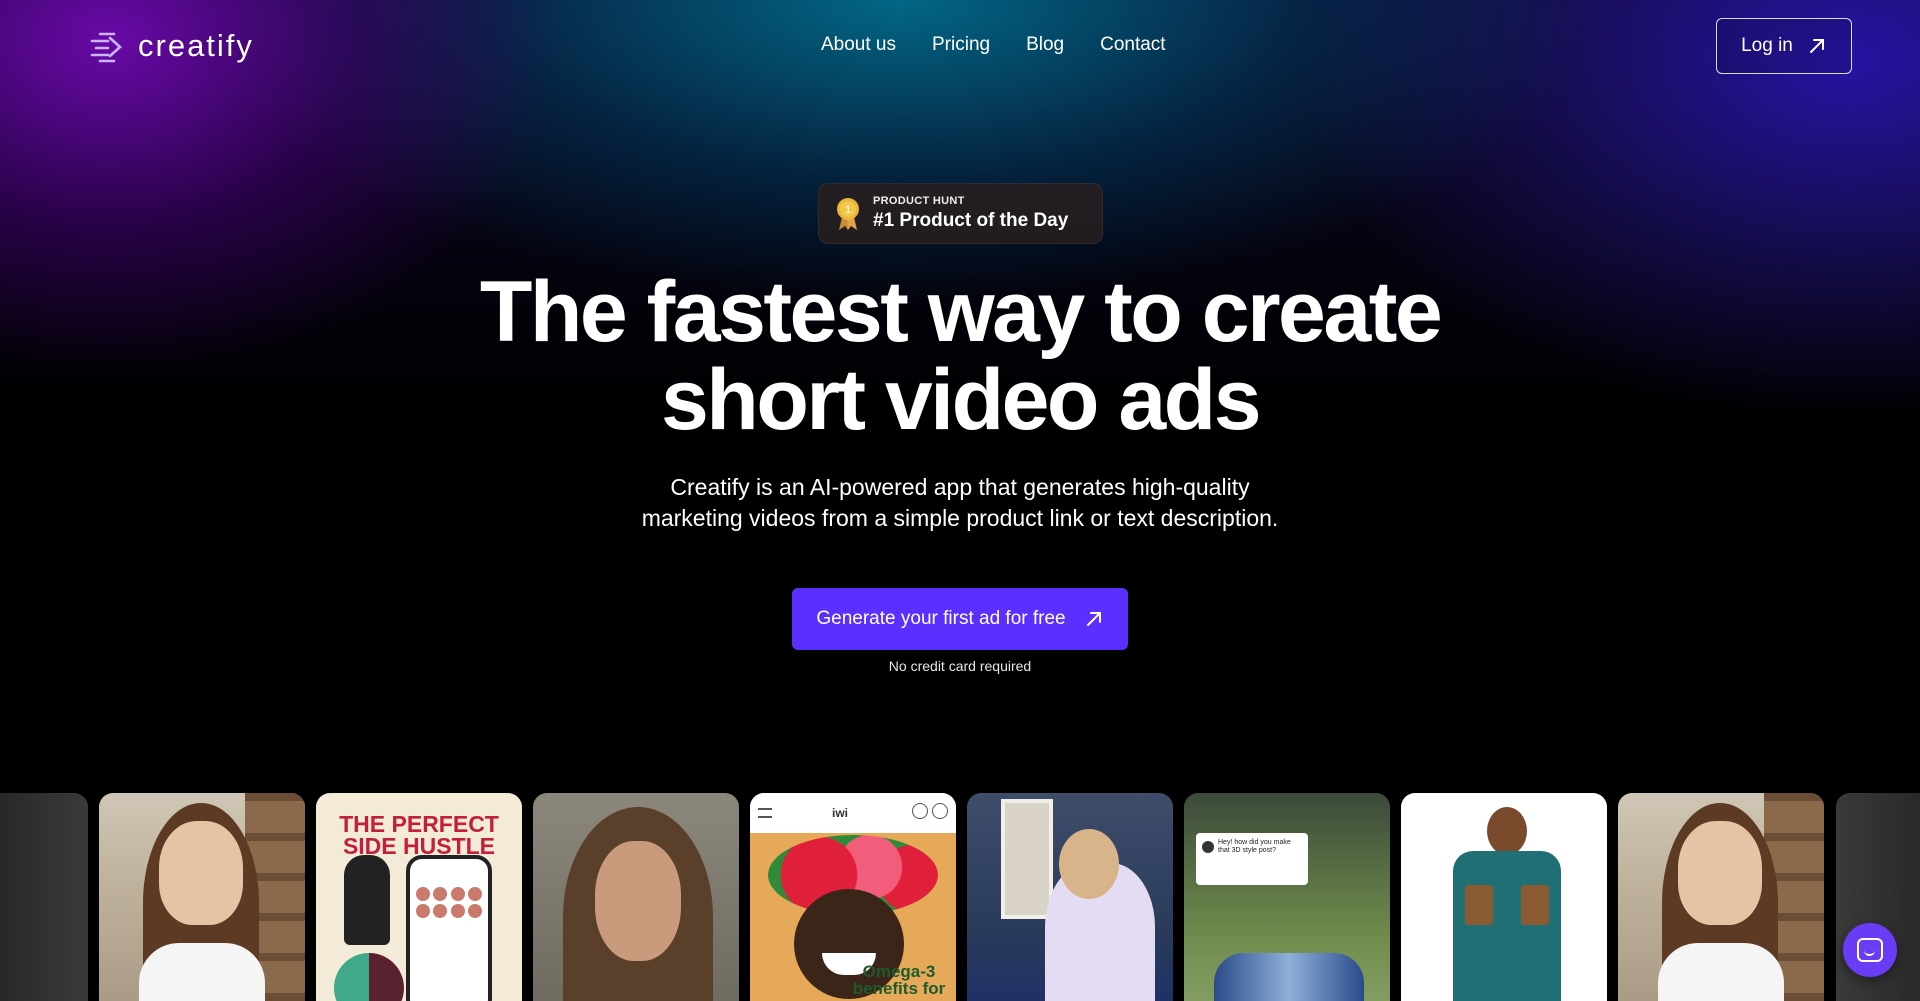 The image size is (1920, 1001). I want to click on medal-icon: 1, so click(848, 213).